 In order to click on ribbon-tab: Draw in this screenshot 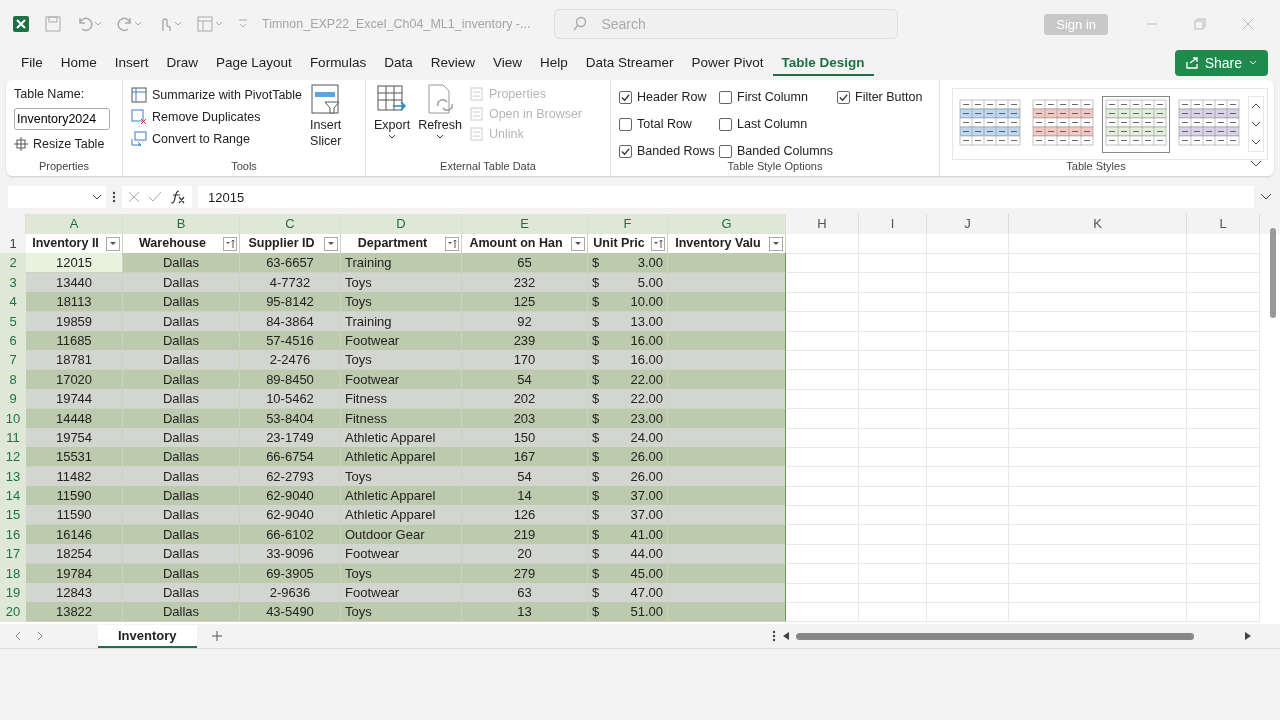, I will do `click(182, 63)`.